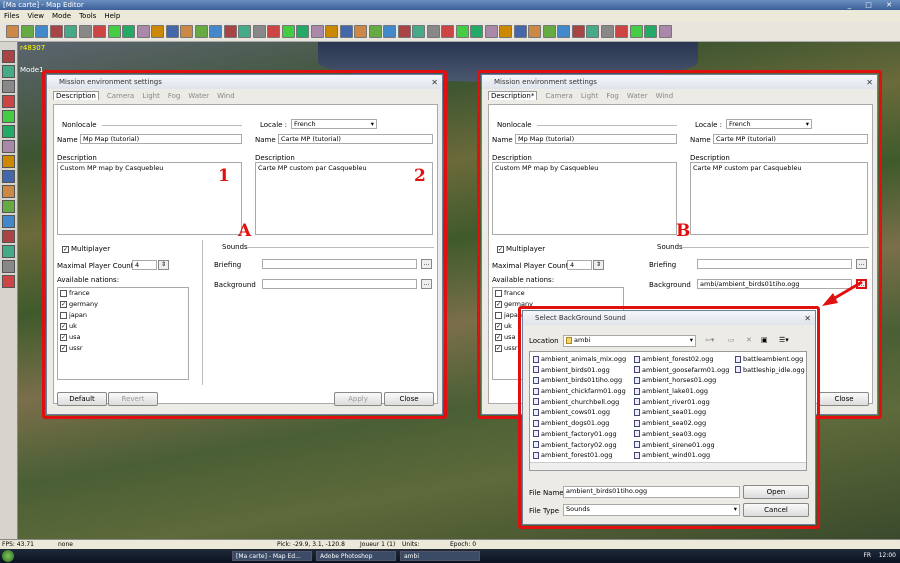 The width and height of the screenshot is (900, 563). What do you see at coordinates (123, 348) in the screenshot?
I see `nation-item: ✓ ussr` at bounding box center [123, 348].